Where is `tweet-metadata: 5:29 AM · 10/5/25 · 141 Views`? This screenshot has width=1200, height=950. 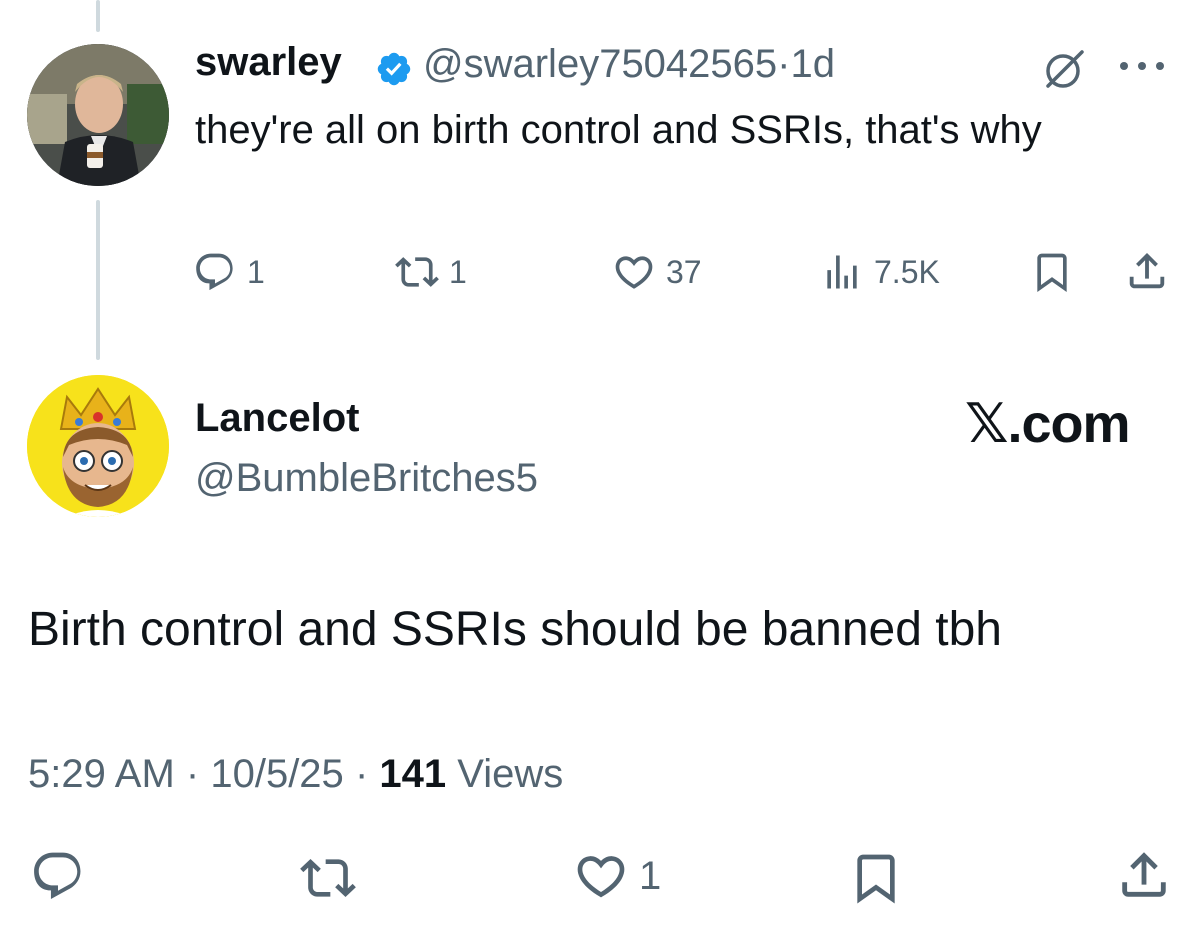
tweet-metadata: 5:29 AM · 10/5/25 · 141 Views is located at coordinates (295, 774).